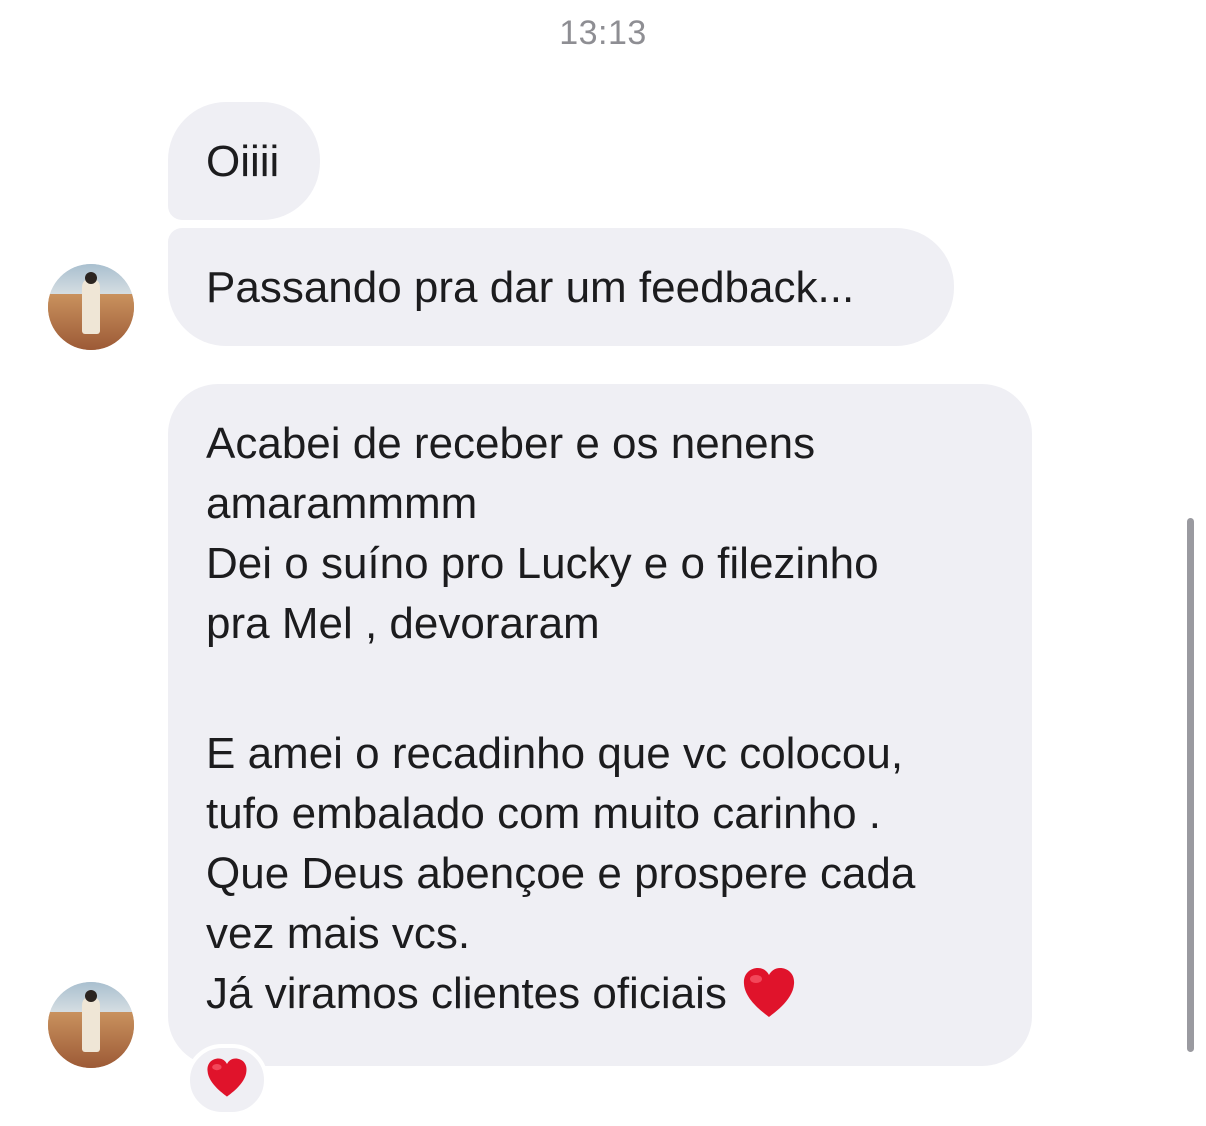 The height and width of the screenshot is (1126, 1206). I want to click on message-text: Oiiii, so click(243, 161).